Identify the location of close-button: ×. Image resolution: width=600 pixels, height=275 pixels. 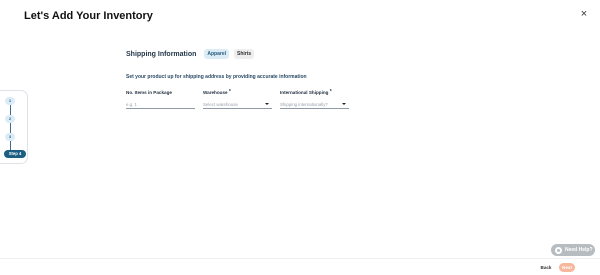
(584, 14).